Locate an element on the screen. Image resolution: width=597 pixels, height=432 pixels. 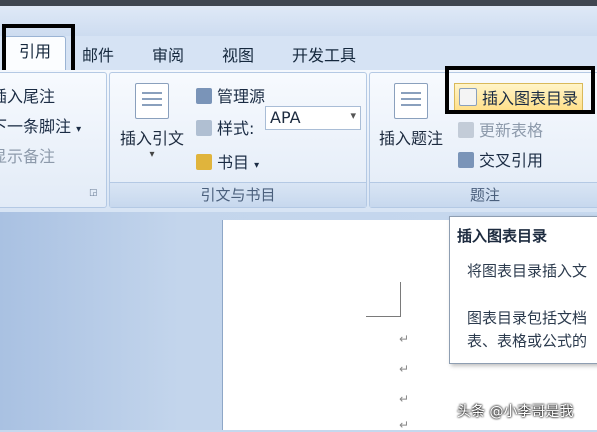
footnotes-group: 插入尾注 下一条脚注 ▾ 显示备注 ◲ is located at coordinates (53, 140).